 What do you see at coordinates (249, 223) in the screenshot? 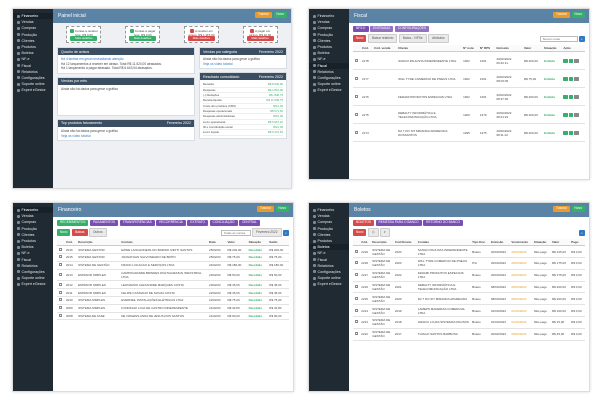
I see `tab-item: CENTRAL` at bounding box center [249, 223].